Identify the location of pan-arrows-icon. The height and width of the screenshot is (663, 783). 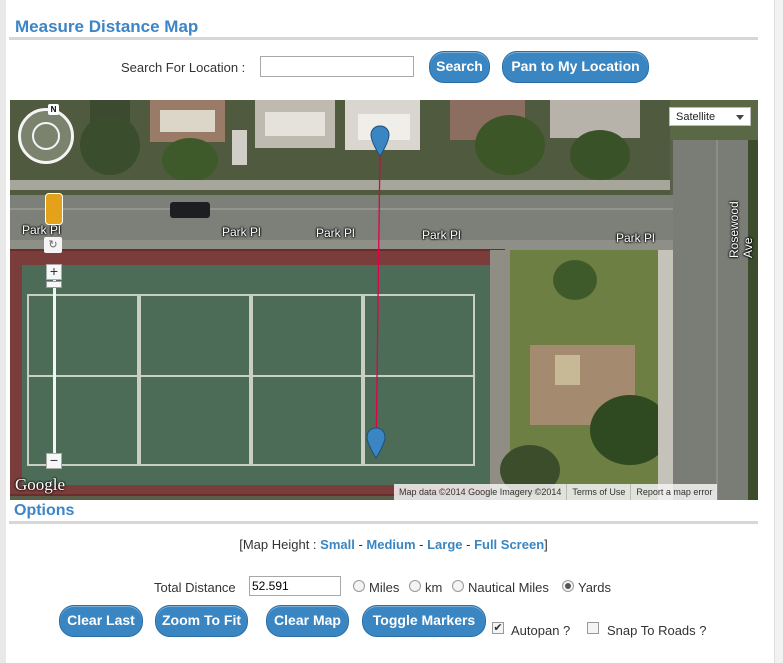
(46, 136).